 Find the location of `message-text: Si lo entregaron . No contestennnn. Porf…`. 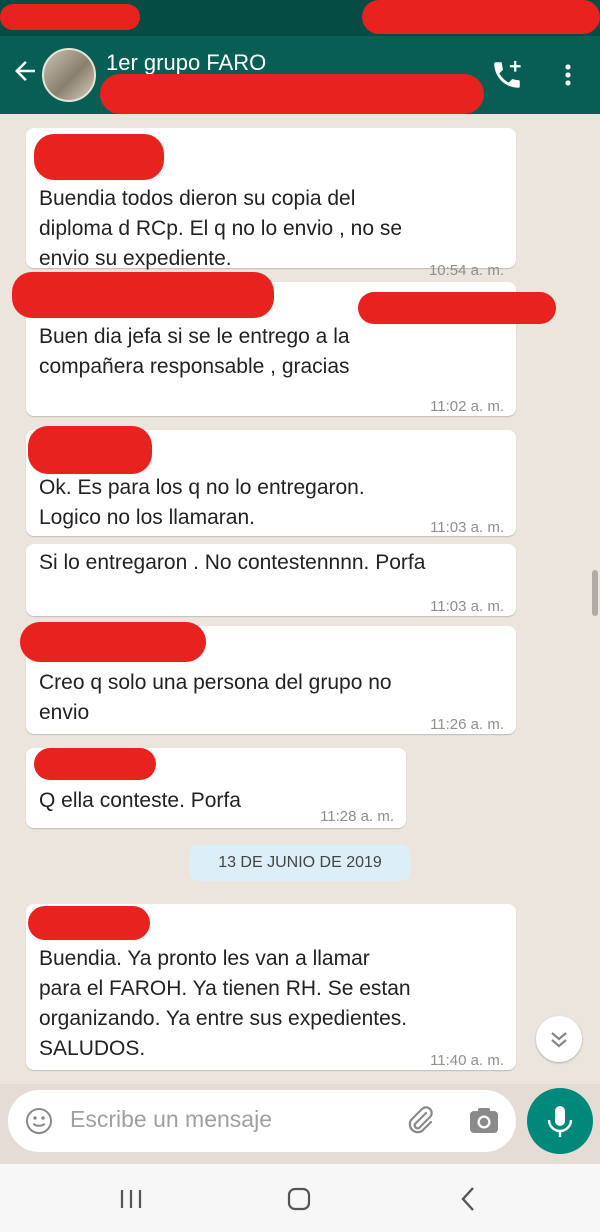

message-text: Si lo entregaron . No contestennnn. Porf… is located at coordinates (232, 562).